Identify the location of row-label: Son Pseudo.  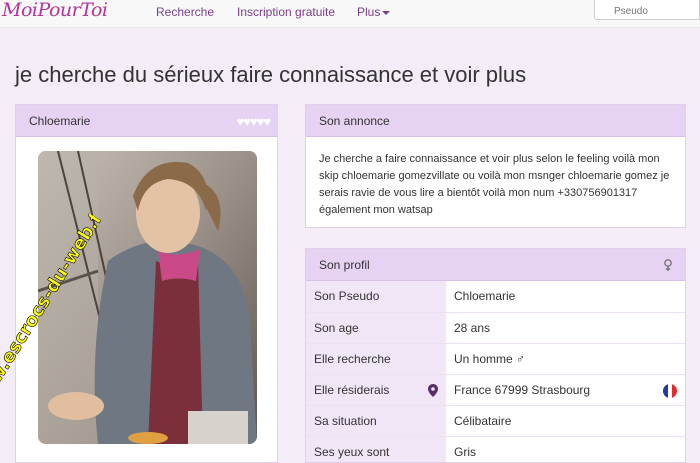
(376, 296).